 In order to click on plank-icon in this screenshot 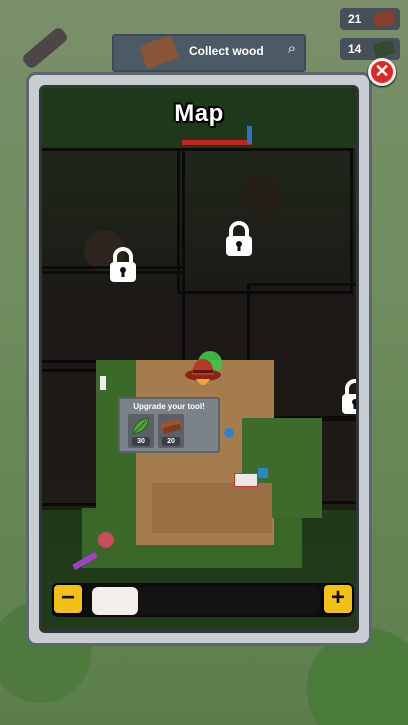, I will do `click(384, 19)`.